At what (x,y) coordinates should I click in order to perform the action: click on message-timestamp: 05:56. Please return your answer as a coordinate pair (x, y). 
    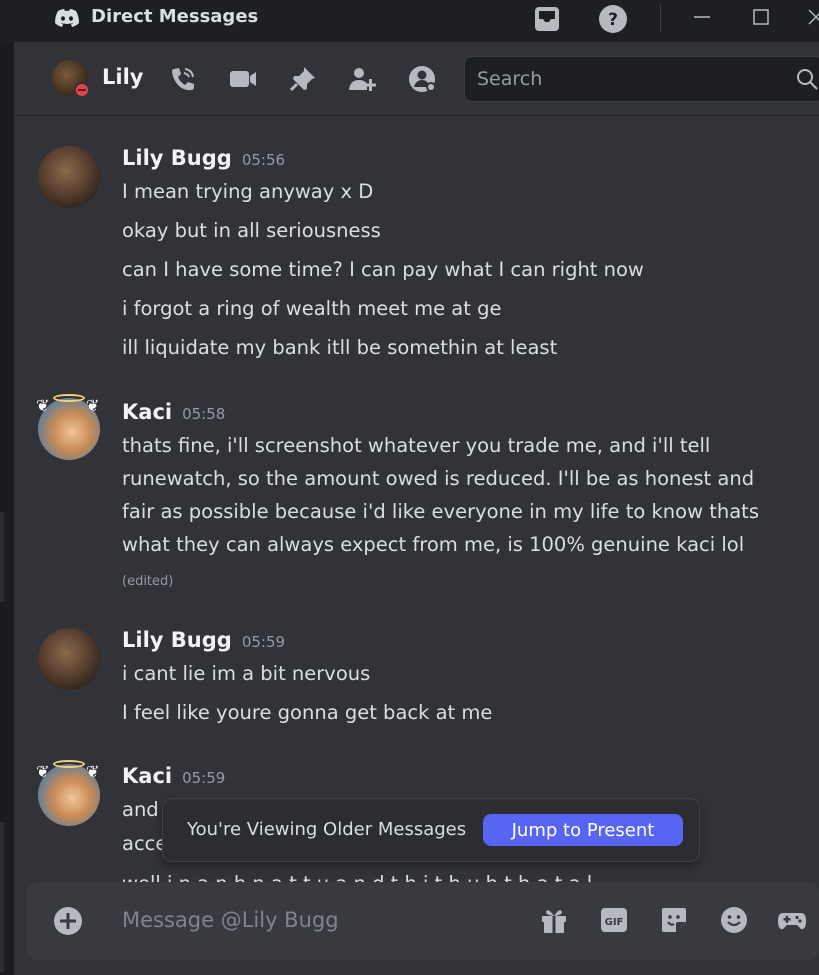
    Looking at the image, I should click on (263, 160).